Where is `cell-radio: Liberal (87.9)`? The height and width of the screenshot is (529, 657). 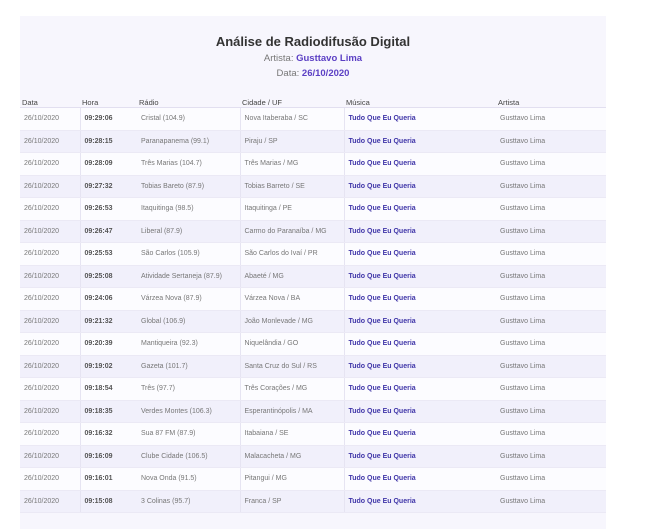
cell-radio: Liberal (87.9) is located at coordinates (189, 231).